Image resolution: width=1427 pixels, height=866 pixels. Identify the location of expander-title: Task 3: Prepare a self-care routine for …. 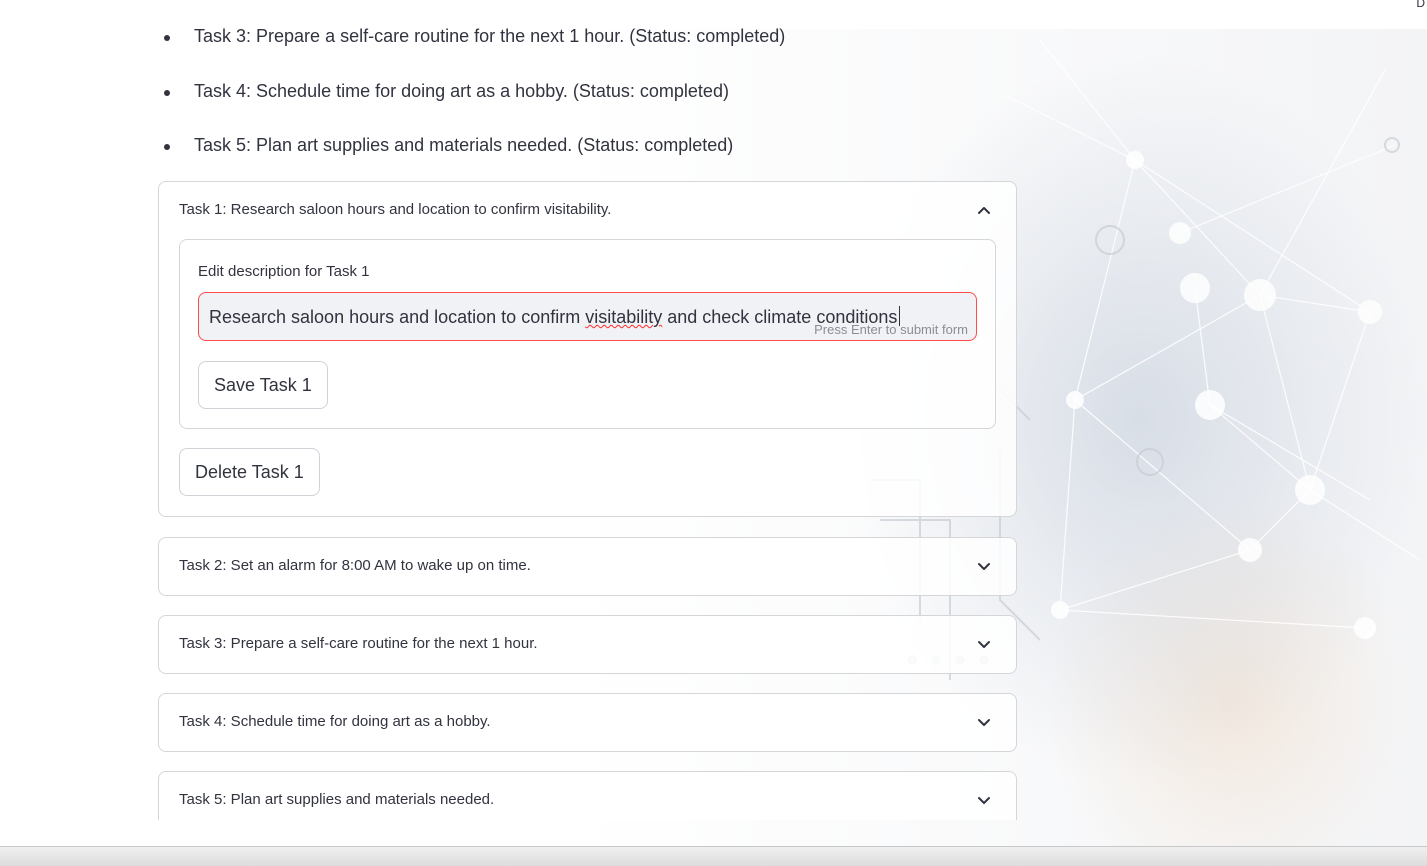
(358, 643).